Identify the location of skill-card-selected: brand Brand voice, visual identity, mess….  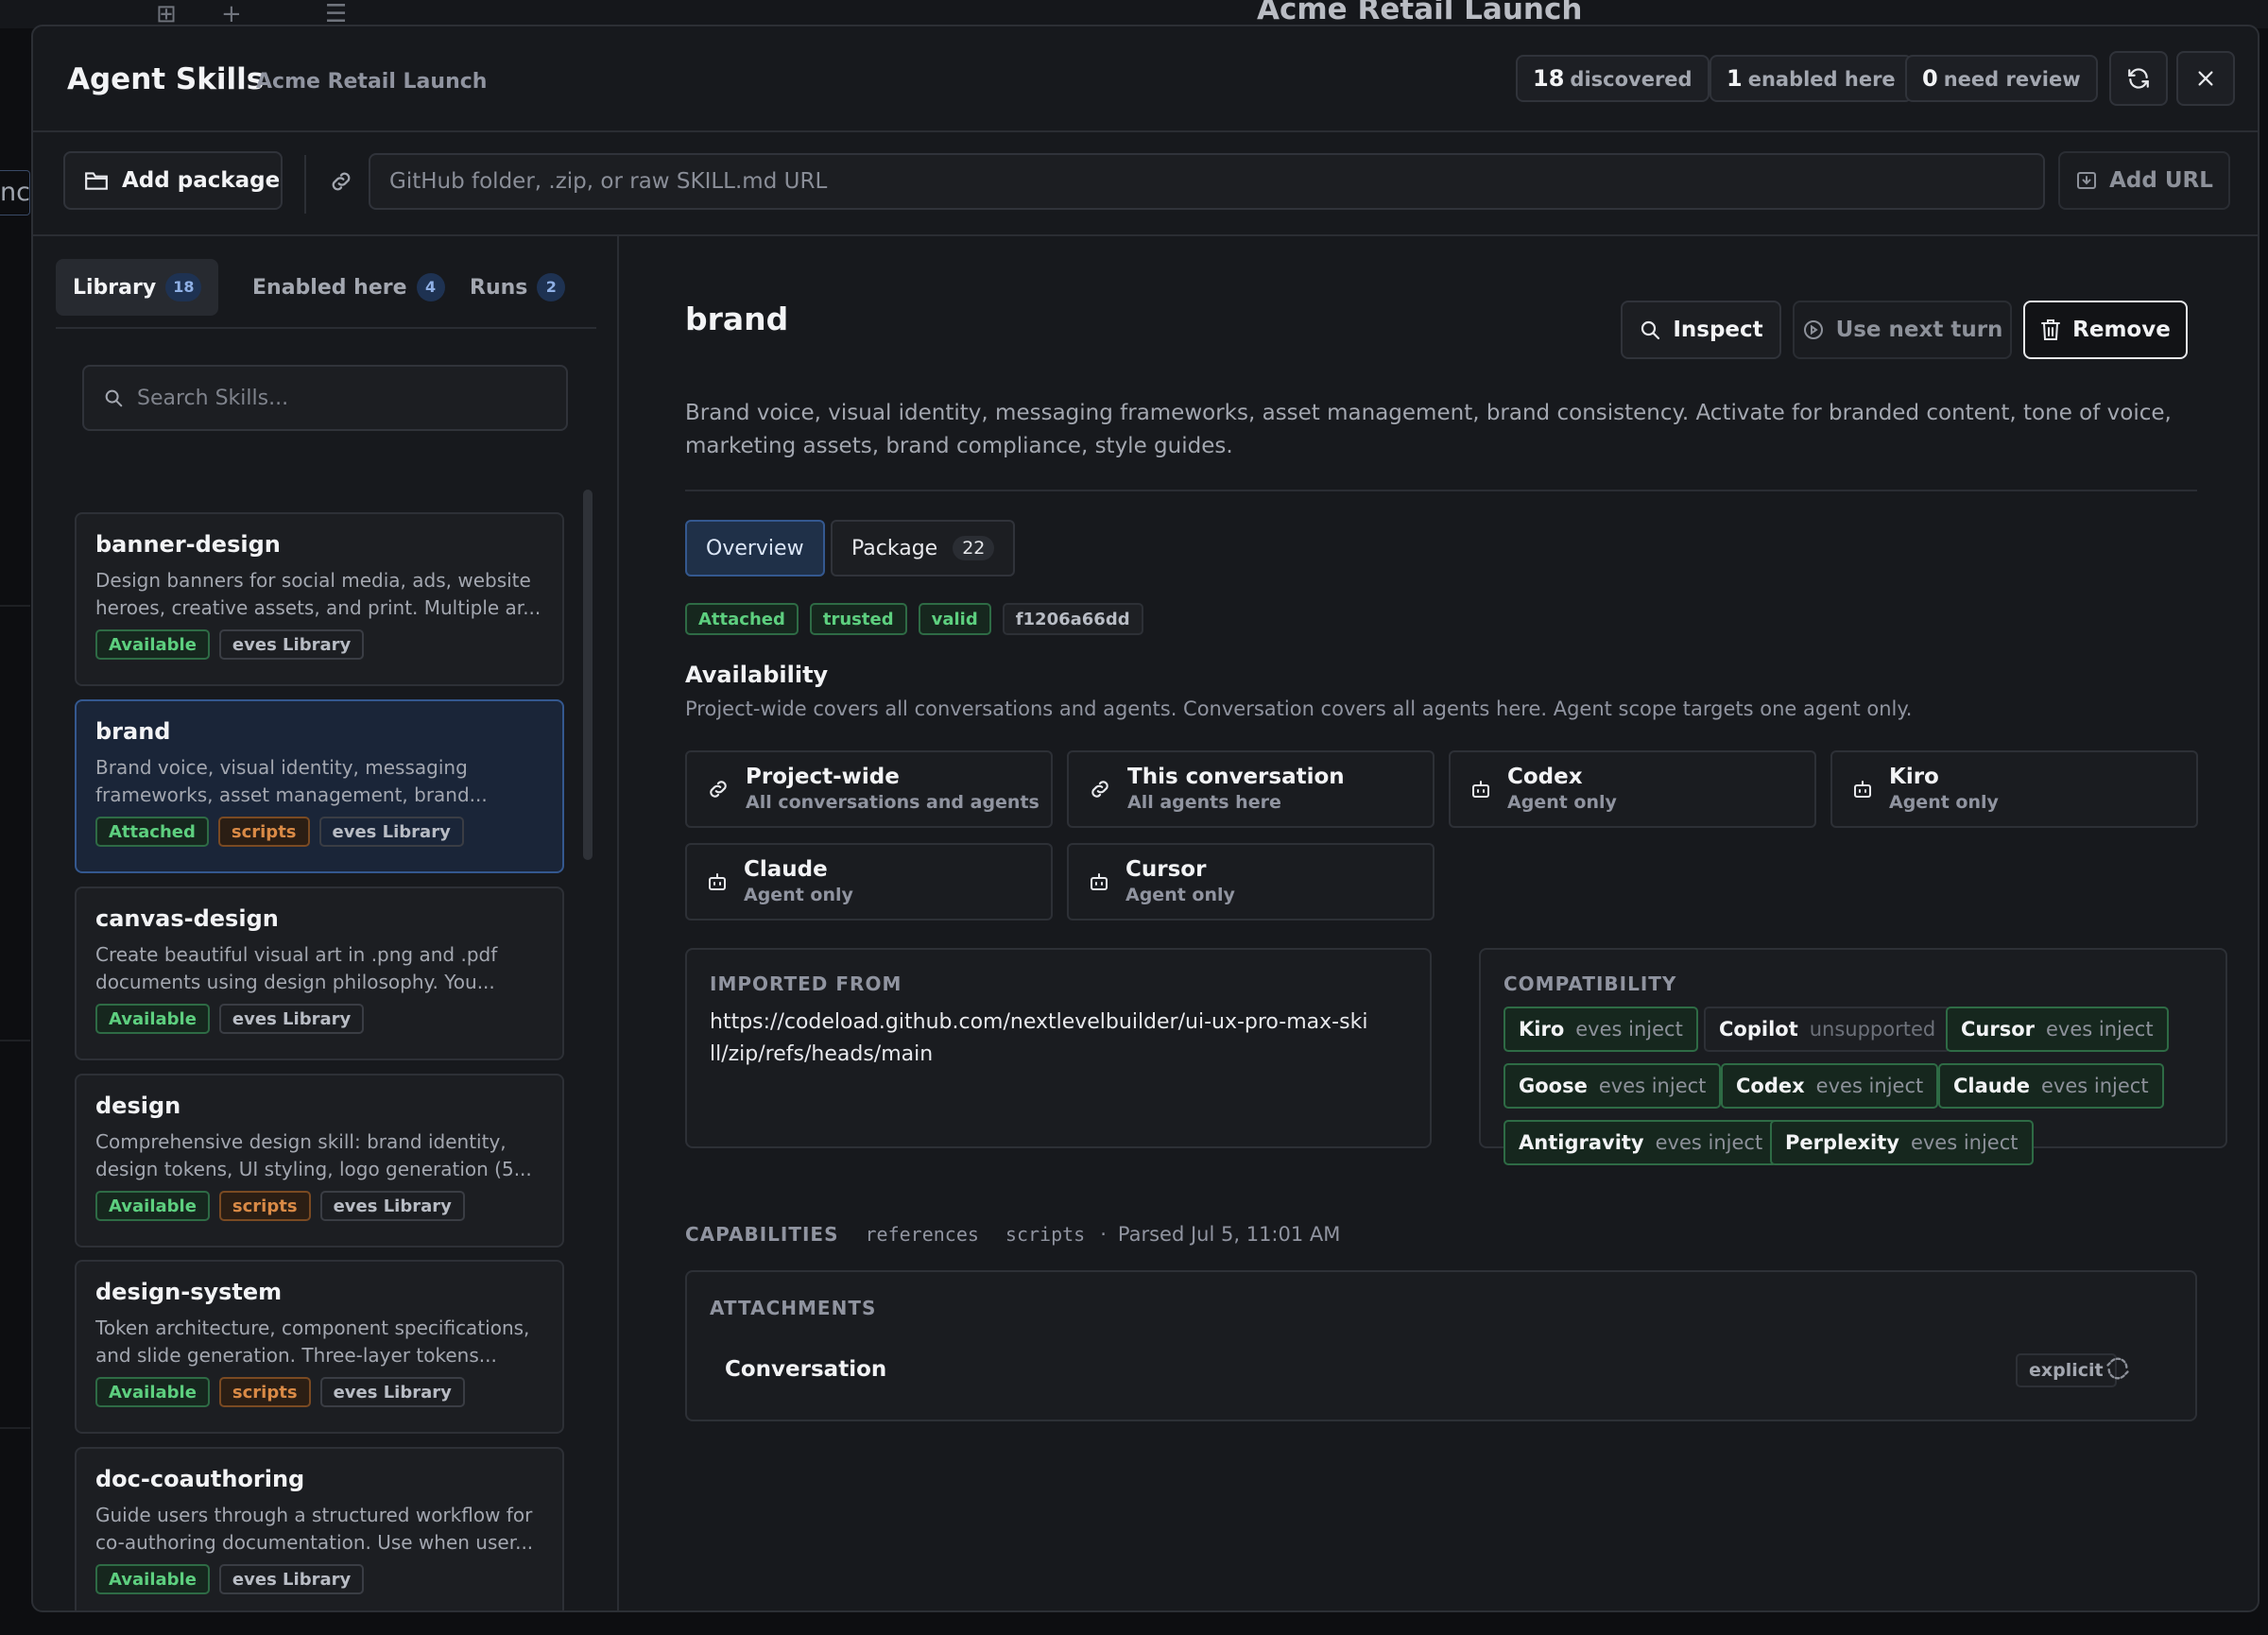
(319, 786).